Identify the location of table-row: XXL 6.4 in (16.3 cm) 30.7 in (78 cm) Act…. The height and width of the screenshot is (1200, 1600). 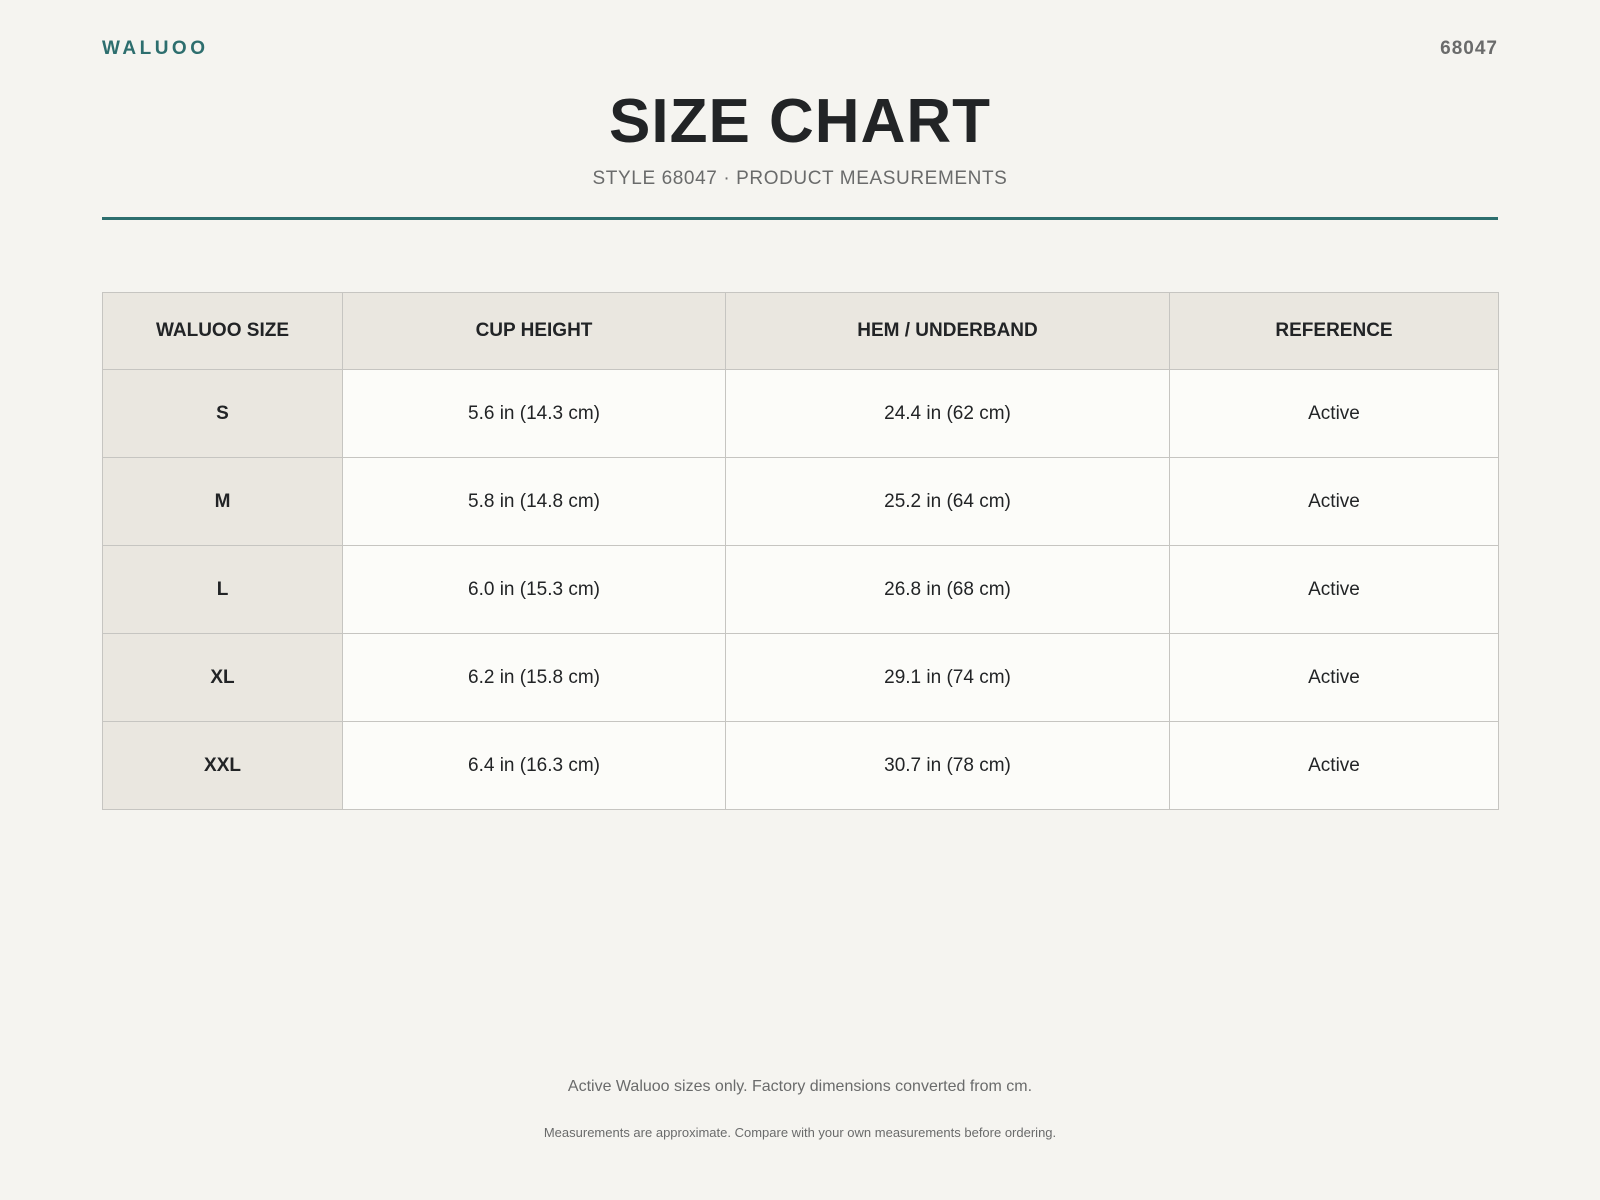
(800, 765).